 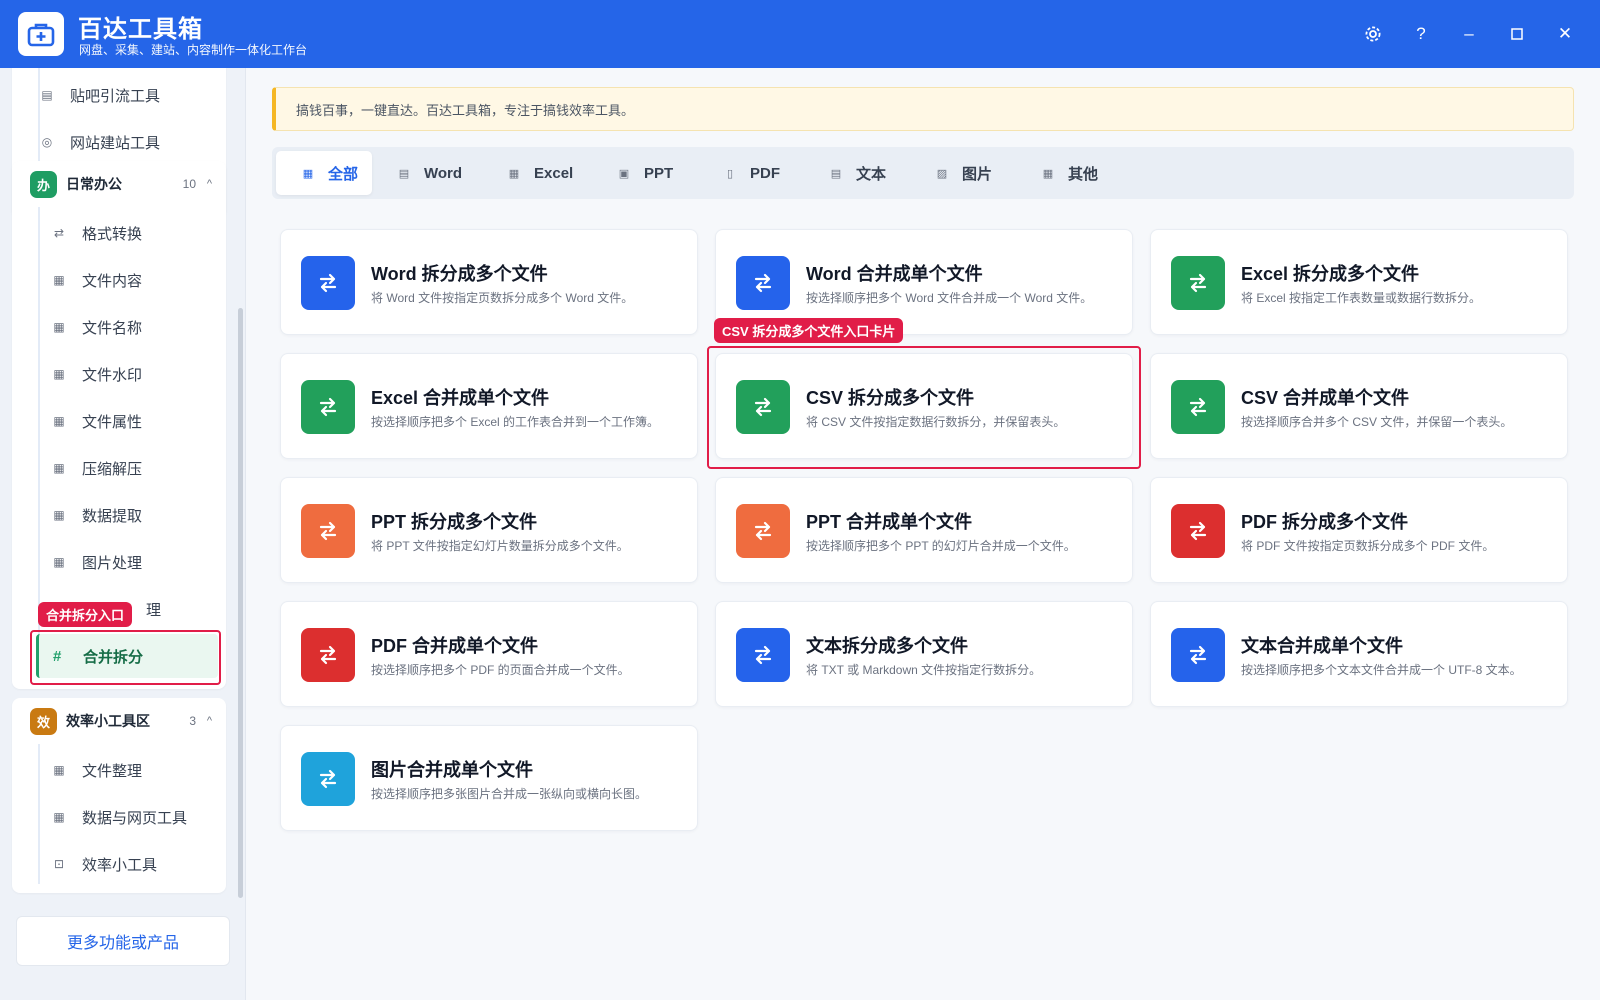 I want to click on sidebar-item-file-name: ▦ 文件名称, so click(x=97, y=327).